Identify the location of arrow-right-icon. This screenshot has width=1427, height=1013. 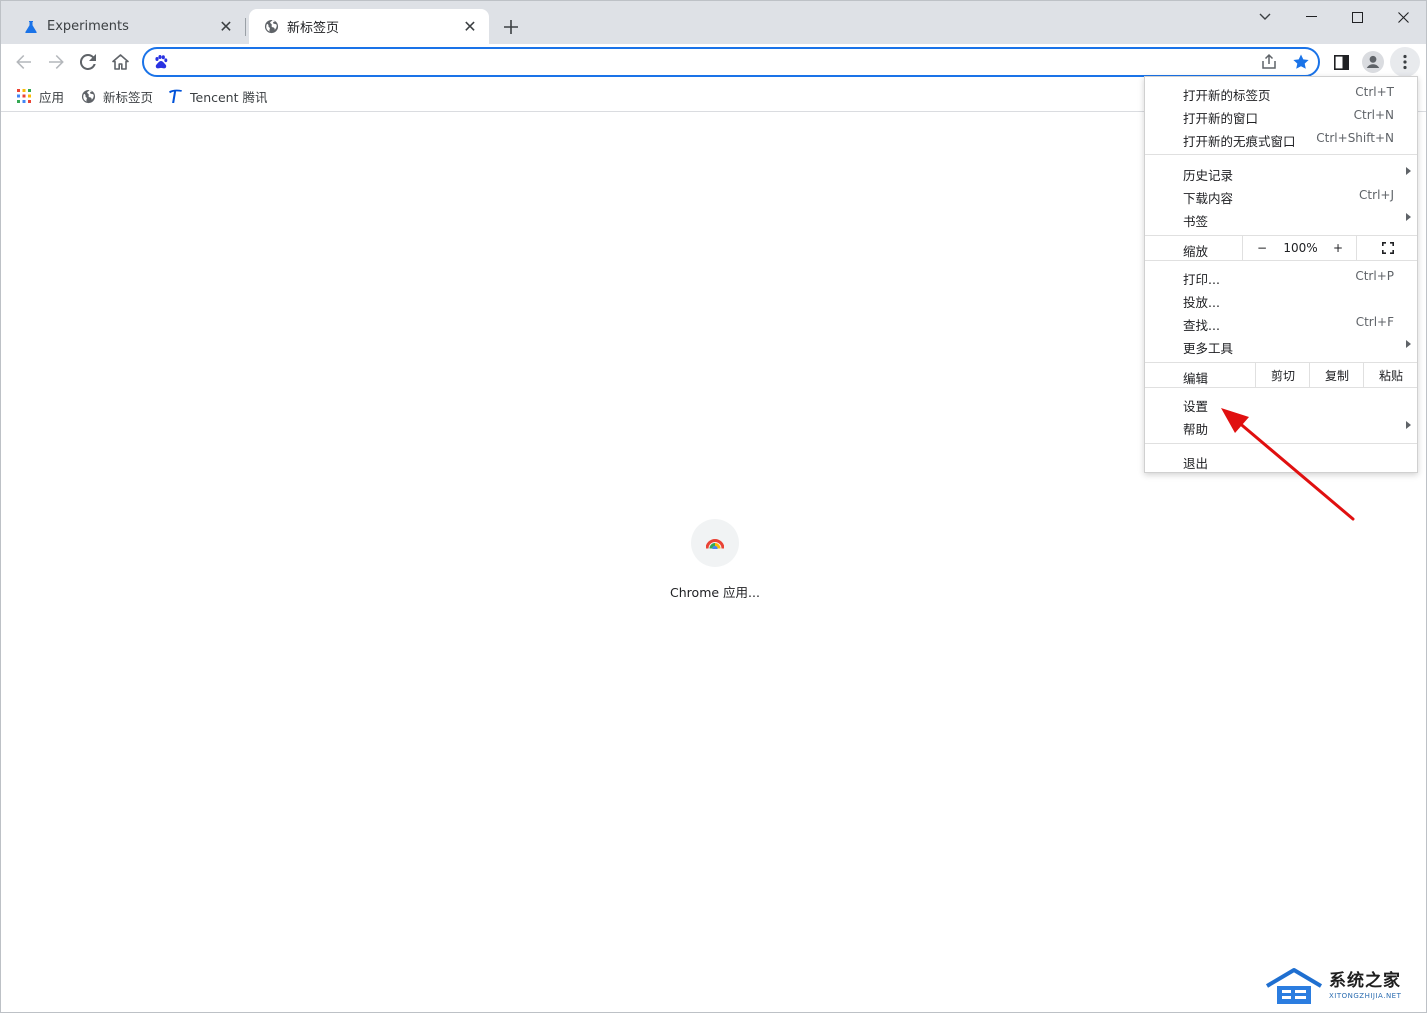
(56, 62).